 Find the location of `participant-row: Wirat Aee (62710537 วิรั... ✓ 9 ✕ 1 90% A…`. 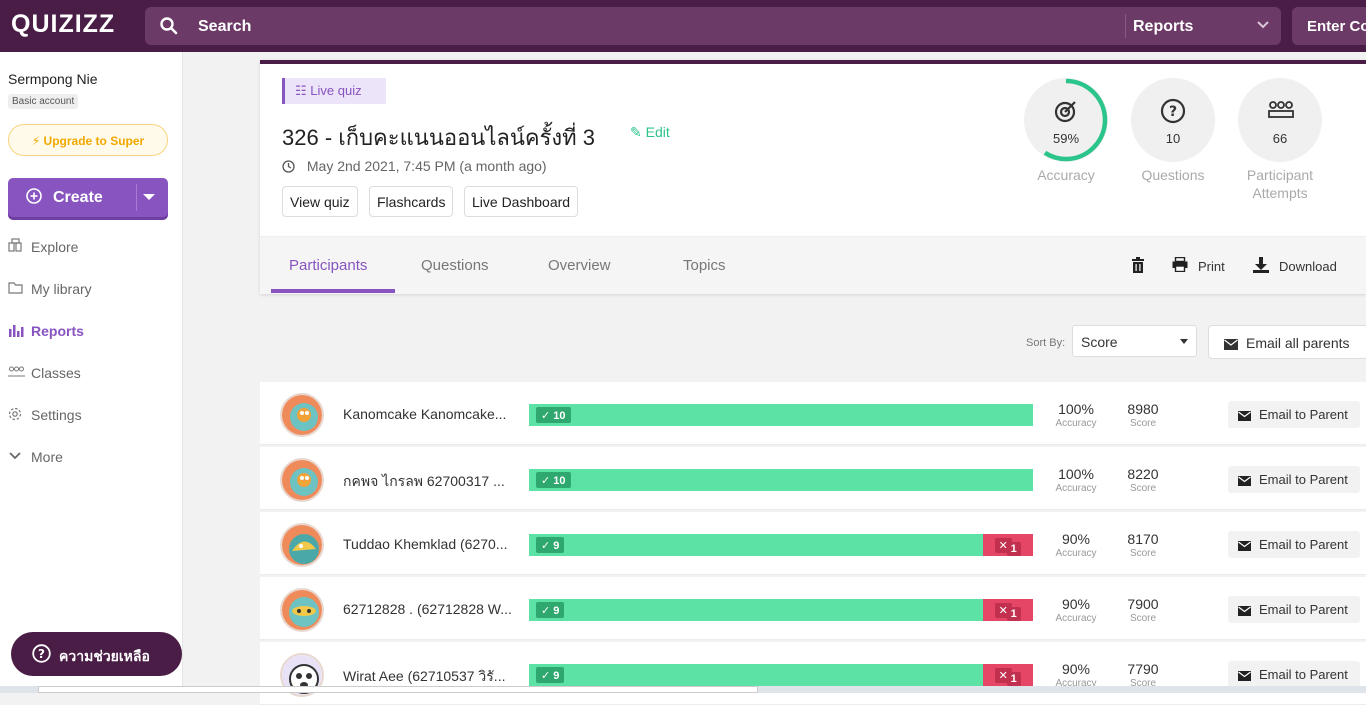

participant-row: Wirat Aee (62710537 วิรั... ✓ 9 ✕ 1 90% A… is located at coordinates (813, 673).